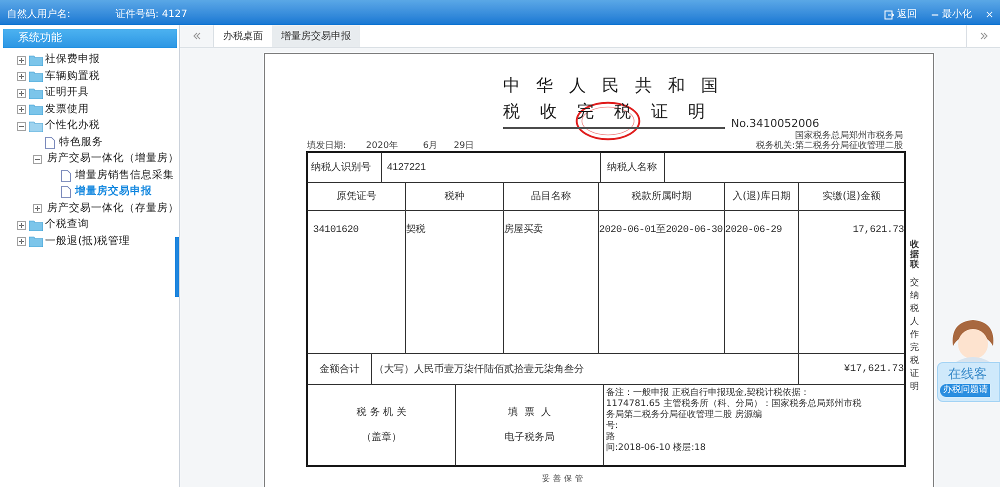 Image resolution: width=1000 pixels, height=487 pixels. What do you see at coordinates (340, 369) in the screenshot?
I see `total-label: 金额合计` at bounding box center [340, 369].